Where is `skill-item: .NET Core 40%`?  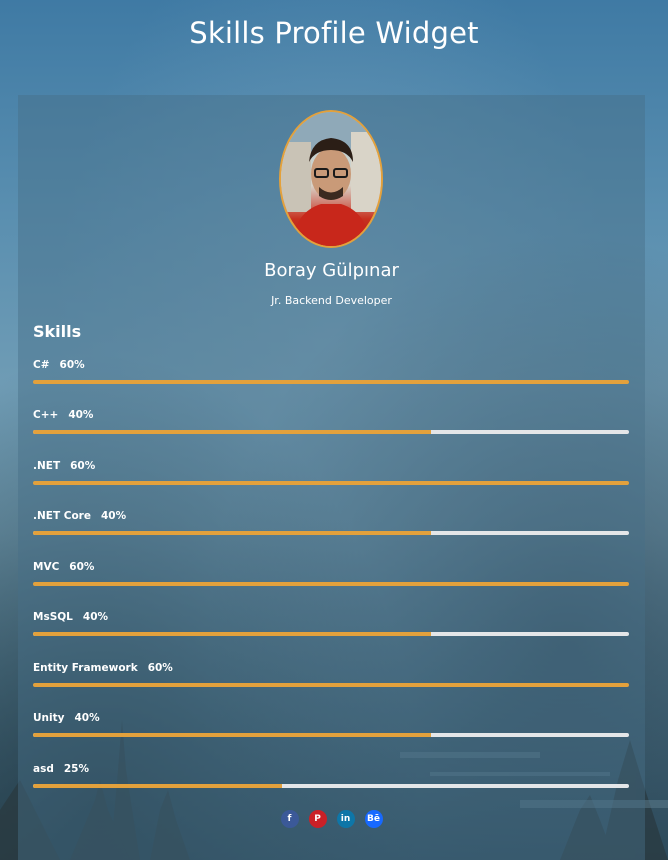
skill-item: .NET Core 40% is located at coordinates (331, 530).